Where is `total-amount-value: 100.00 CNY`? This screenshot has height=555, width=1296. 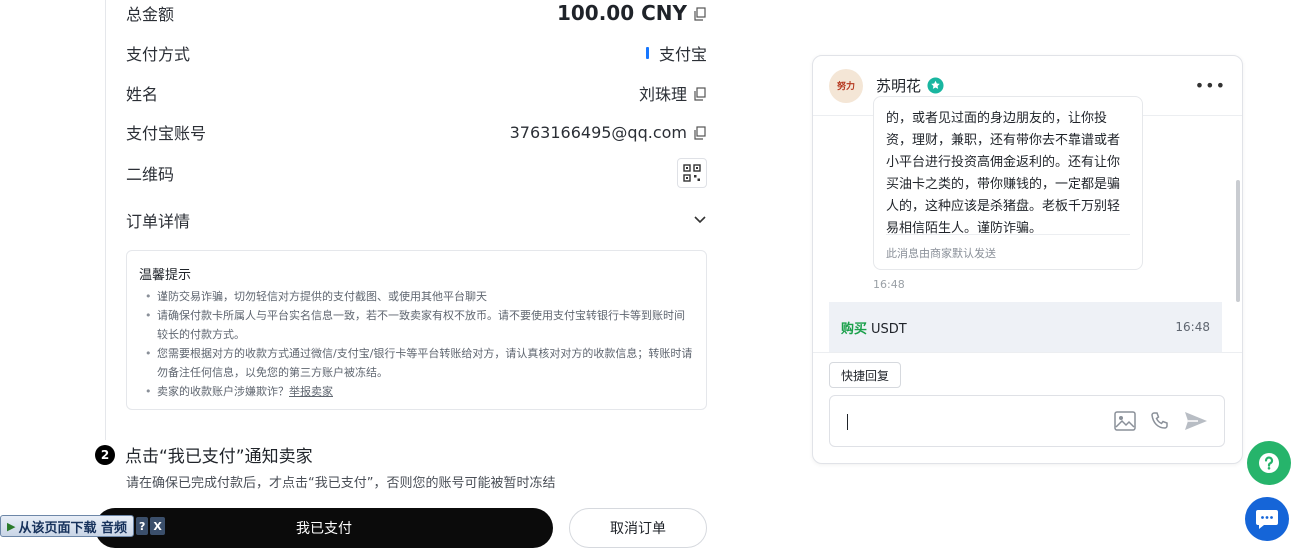 total-amount-value: 100.00 CNY is located at coordinates (621, 13).